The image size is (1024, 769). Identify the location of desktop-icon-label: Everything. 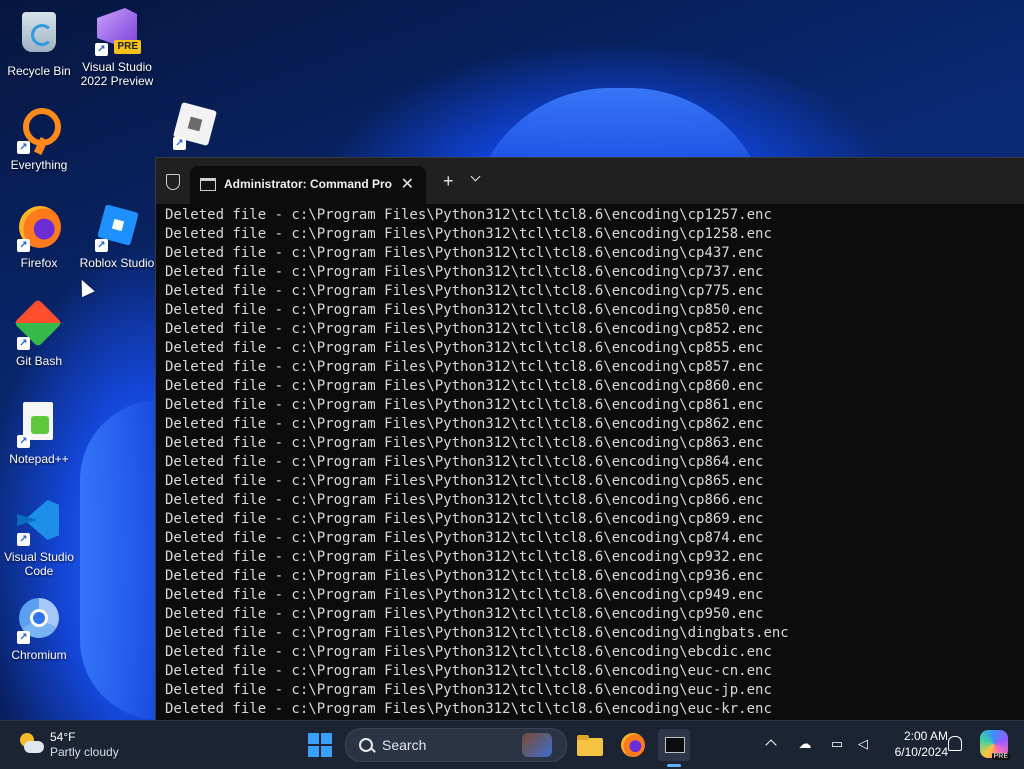
(39, 165).